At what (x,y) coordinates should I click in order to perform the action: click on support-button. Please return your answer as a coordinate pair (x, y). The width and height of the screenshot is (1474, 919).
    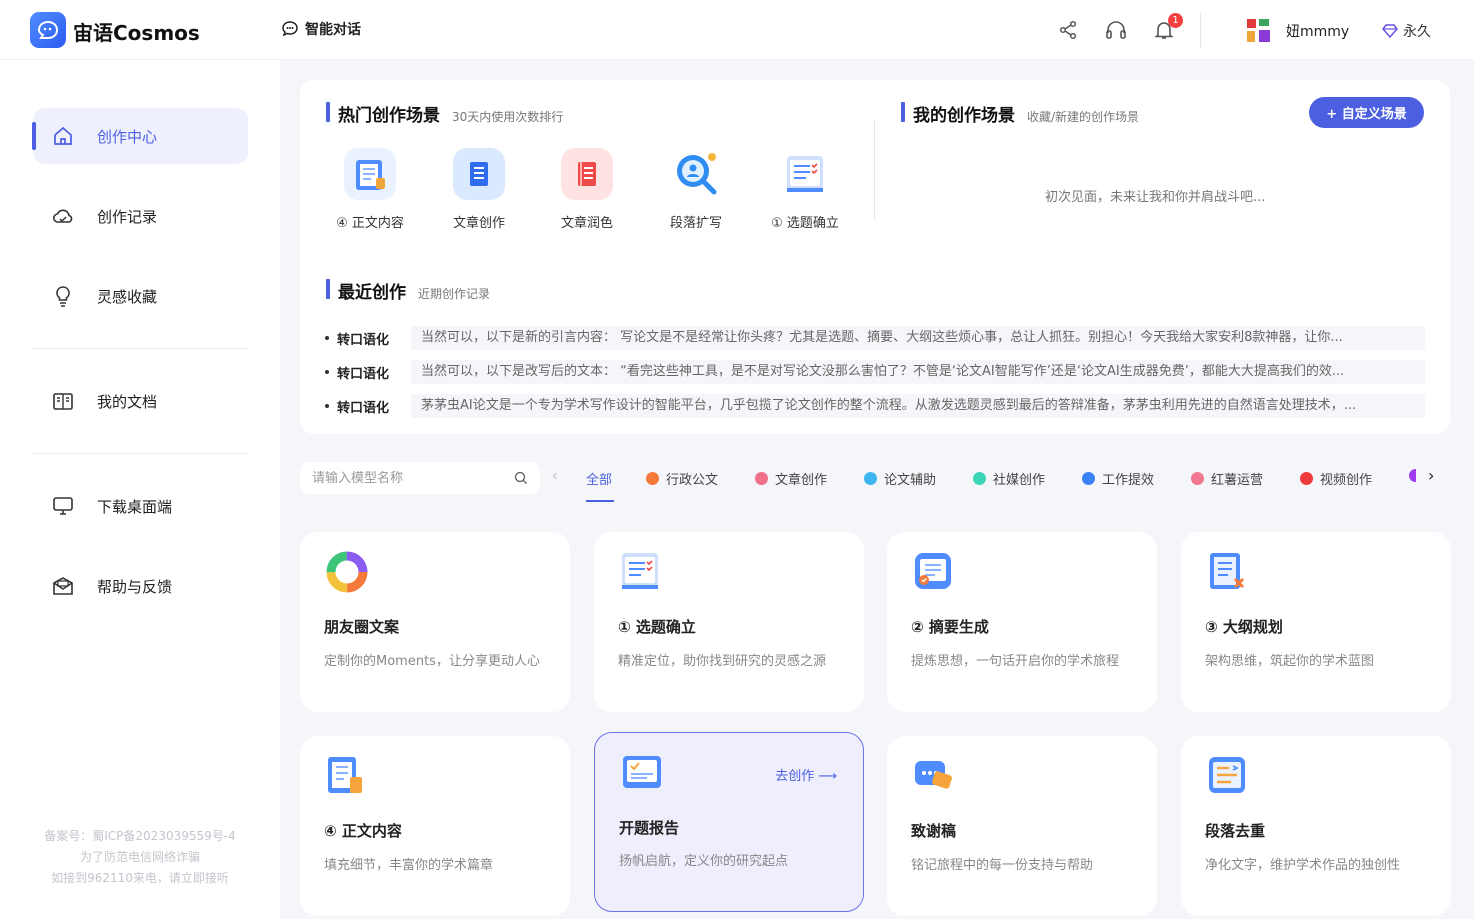
    Looking at the image, I should click on (1116, 30).